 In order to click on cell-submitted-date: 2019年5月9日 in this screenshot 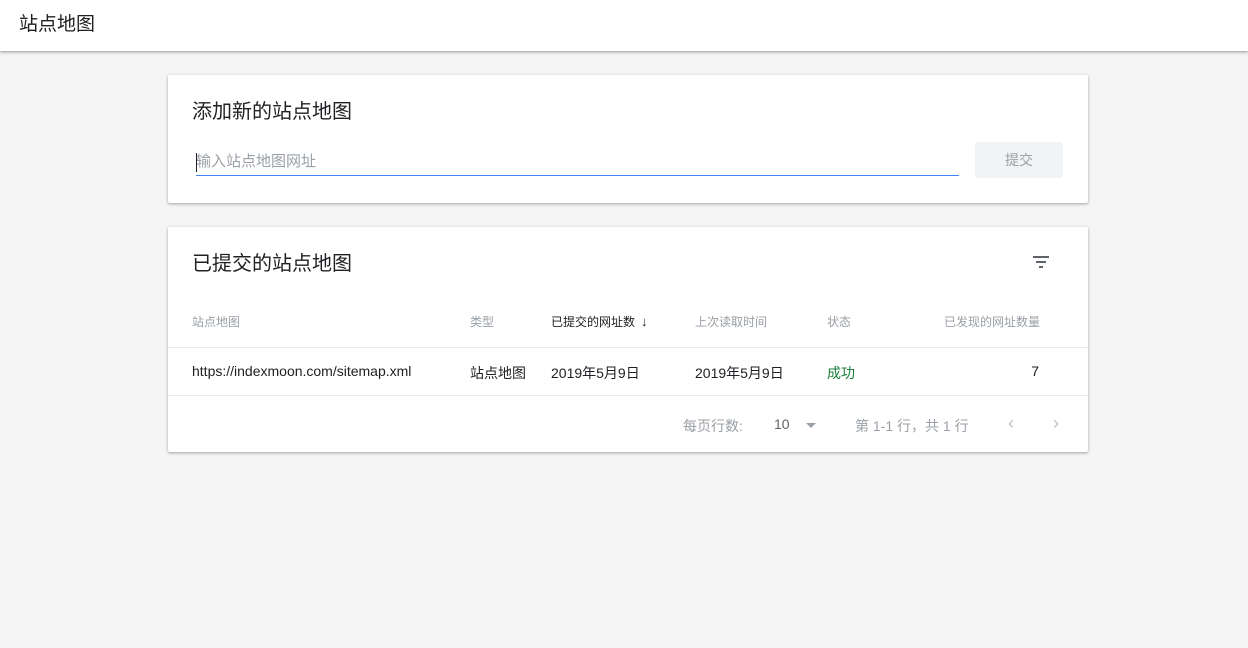, I will do `click(595, 373)`.